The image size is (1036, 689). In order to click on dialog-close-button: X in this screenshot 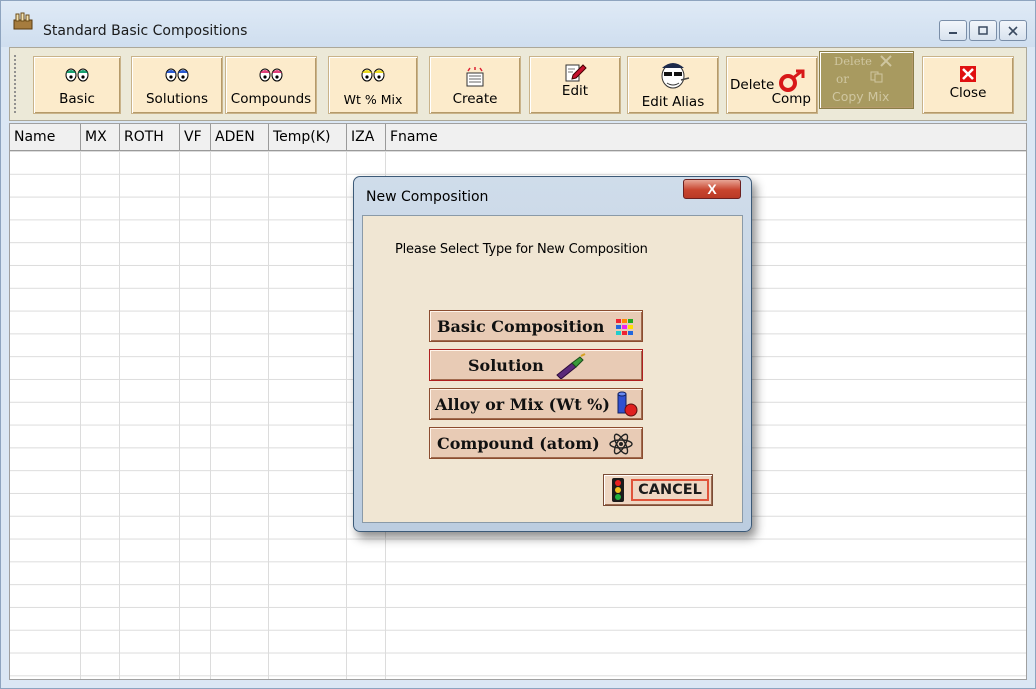, I will do `click(712, 189)`.